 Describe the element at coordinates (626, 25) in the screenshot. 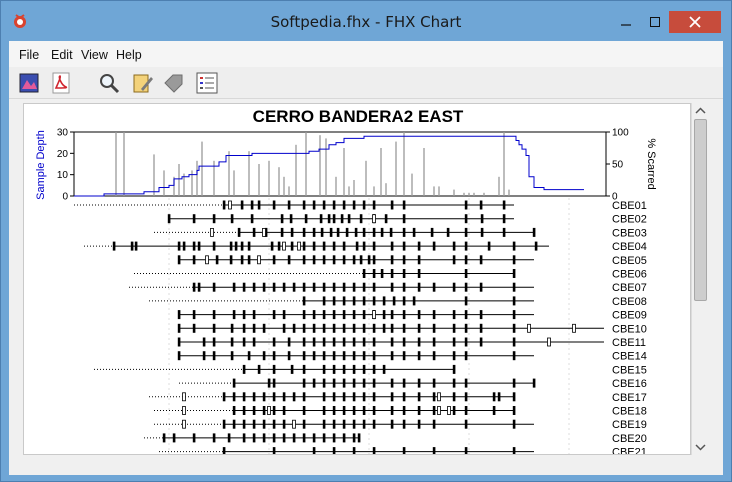

I see `minimize-icon` at that location.